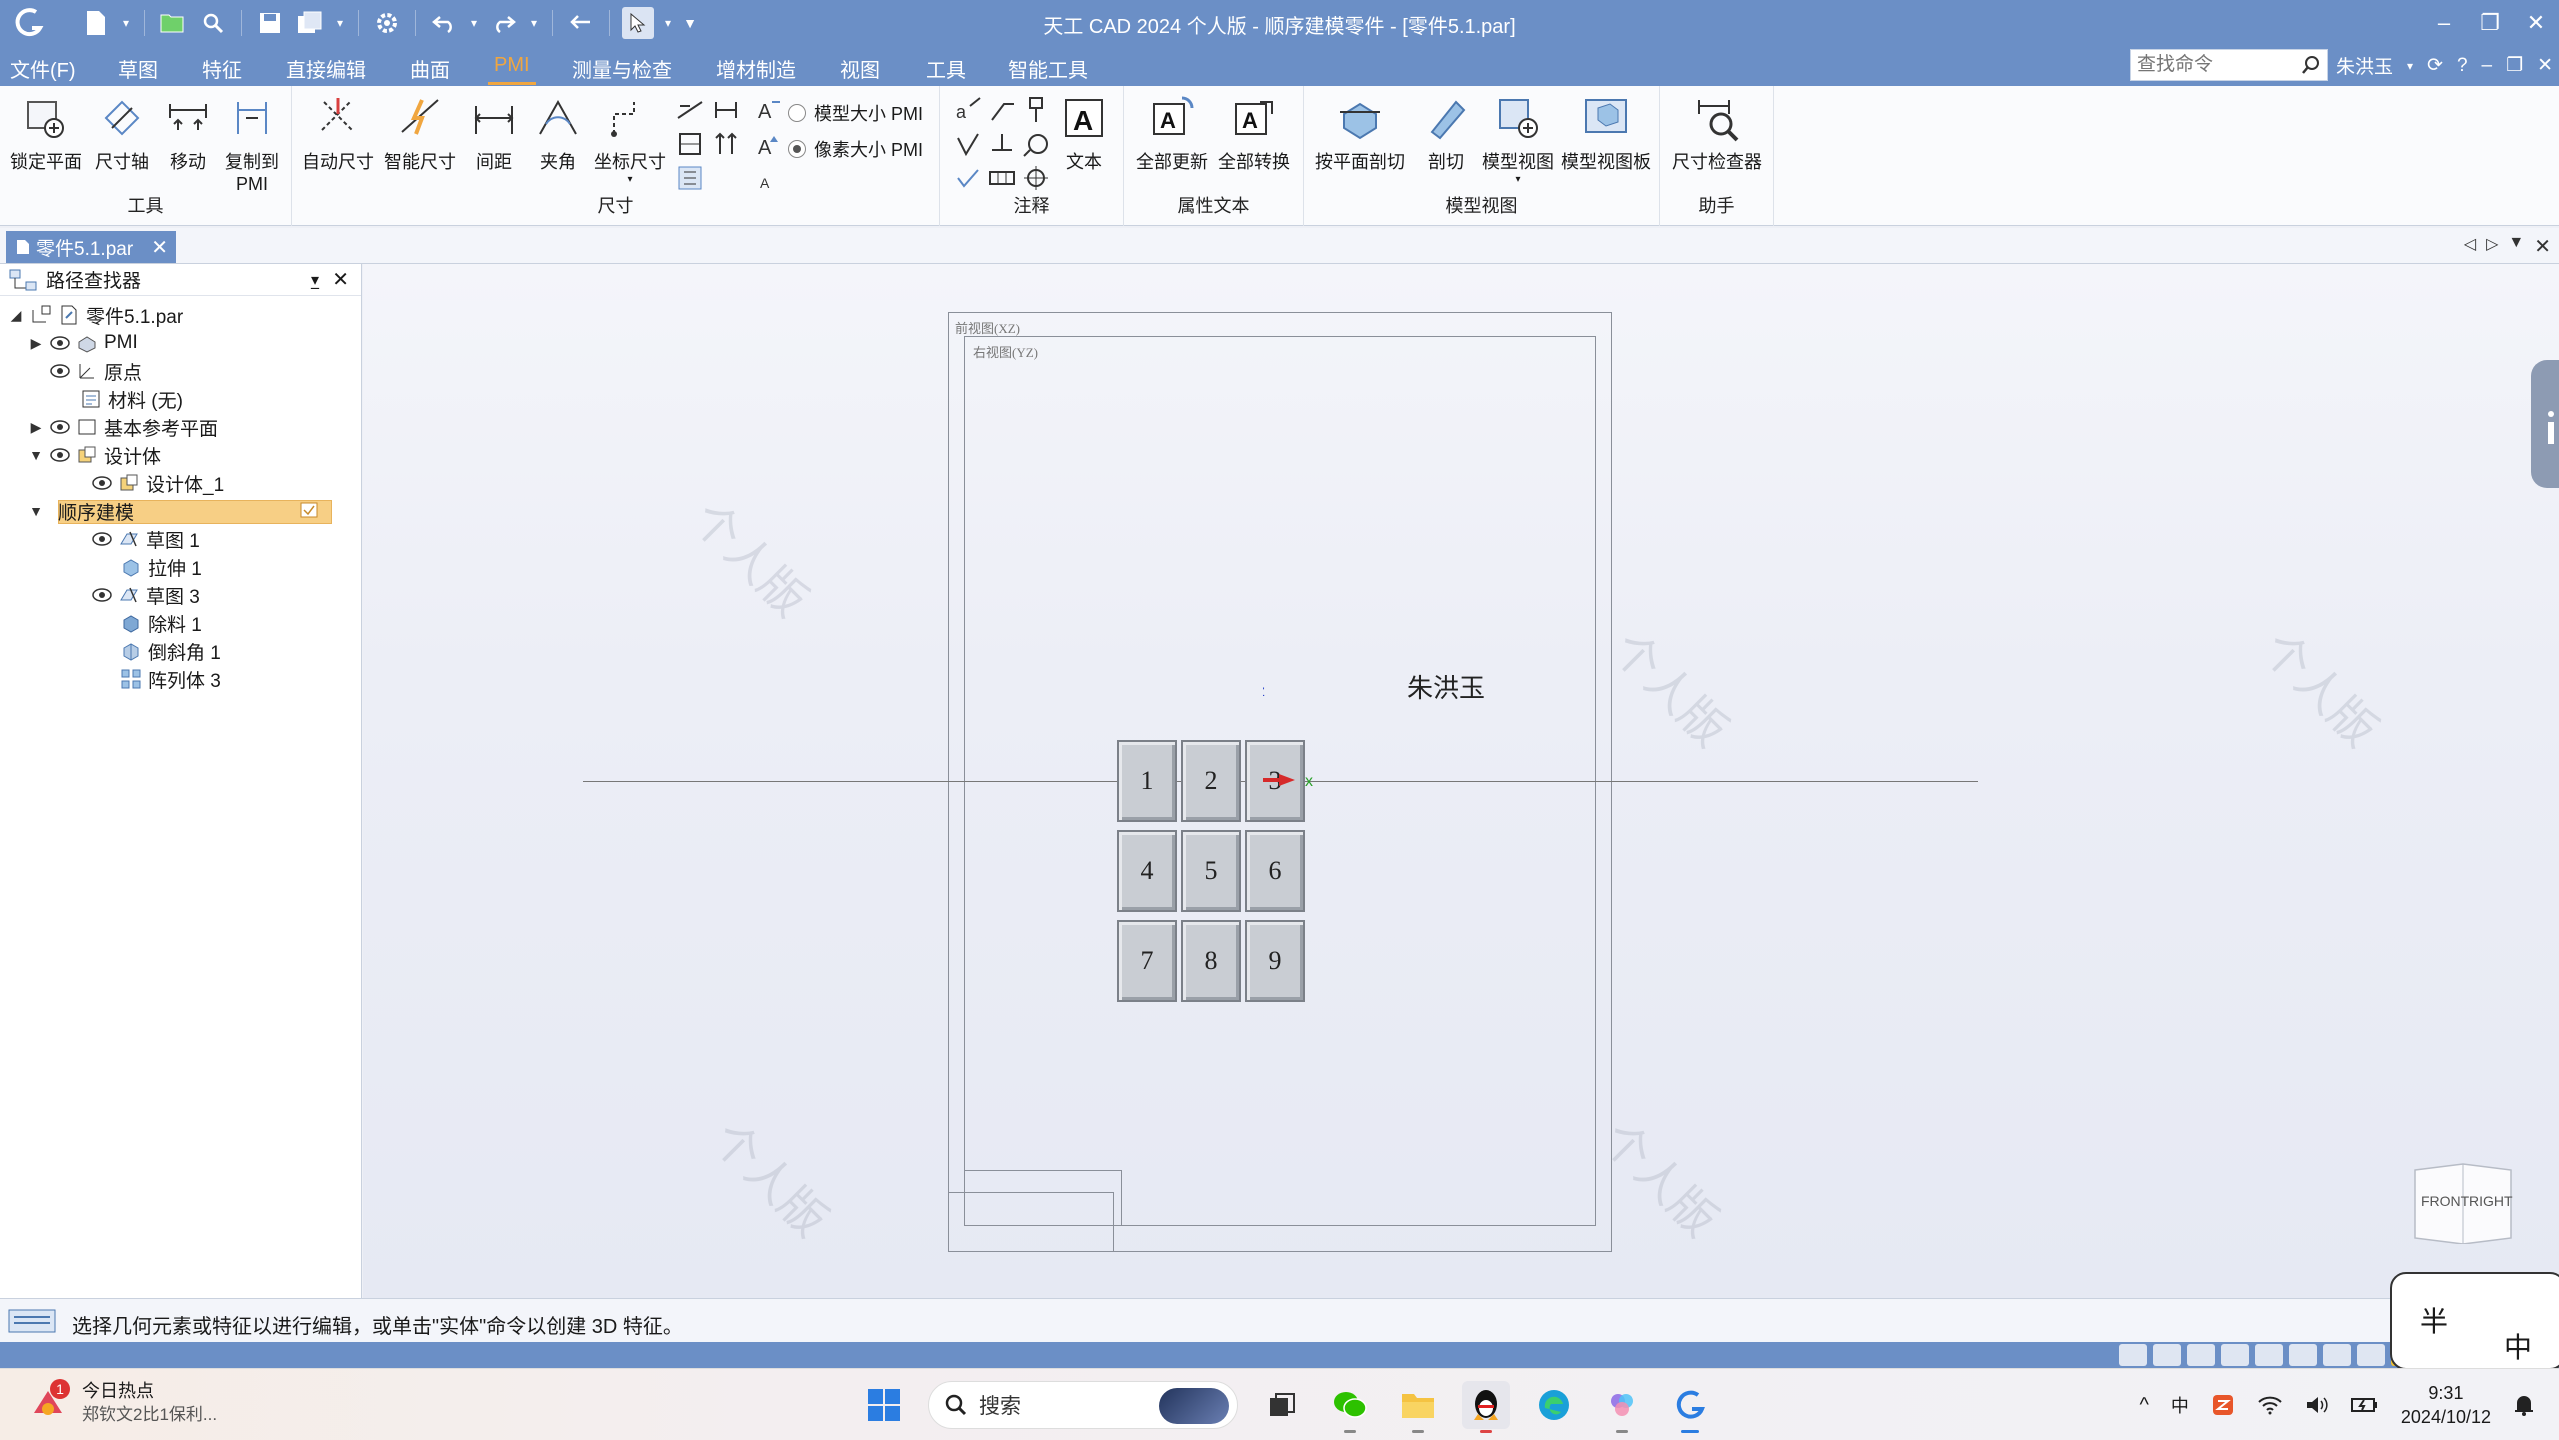 The width and height of the screenshot is (2559, 1440). What do you see at coordinates (309, 510) in the screenshot?
I see `sequential-mode-check-icon` at bounding box center [309, 510].